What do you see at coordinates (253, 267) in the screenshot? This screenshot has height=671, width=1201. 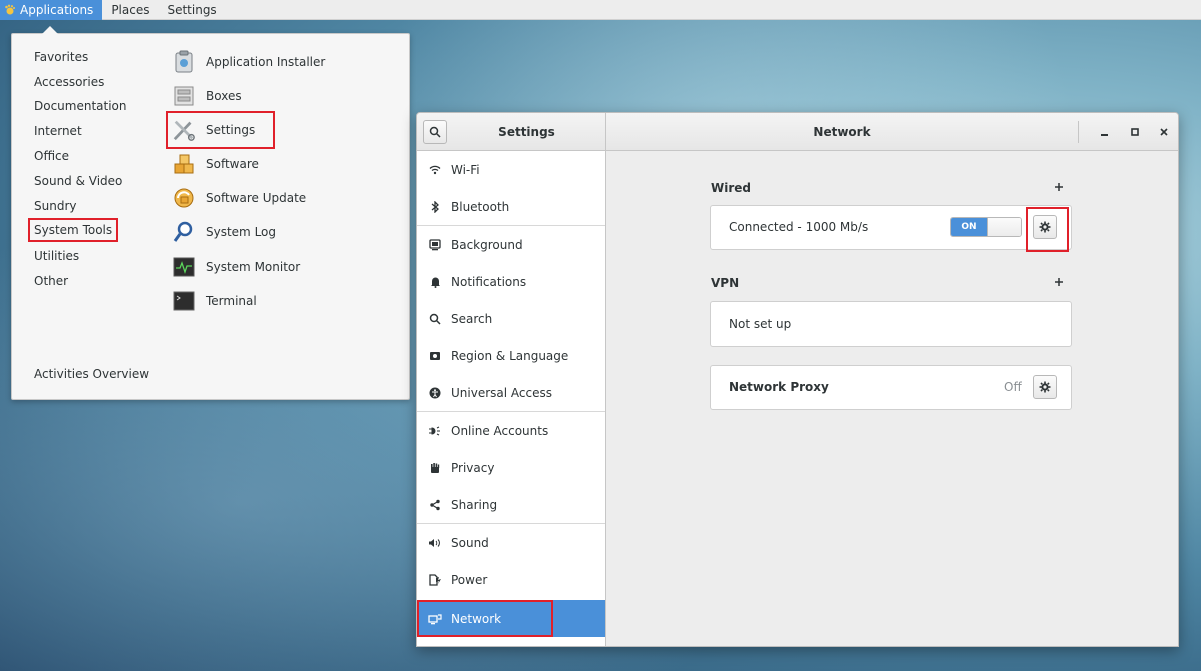 I see `app-label: System Monitor` at bounding box center [253, 267].